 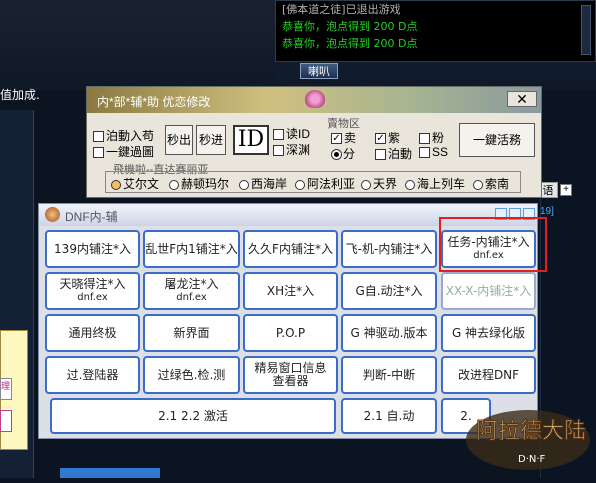 I want to click on highlight-box, so click(x=493, y=244).